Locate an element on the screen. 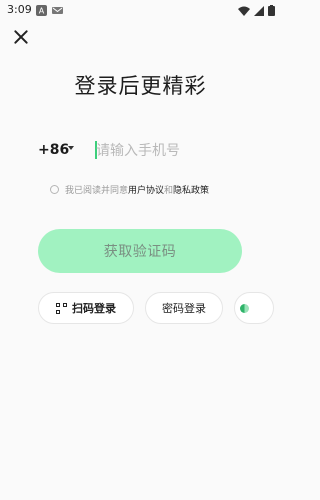 Image resolution: width=320 pixels, height=500 pixels. page-title: 登录后更精彩 is located at coordinates (140, 86).